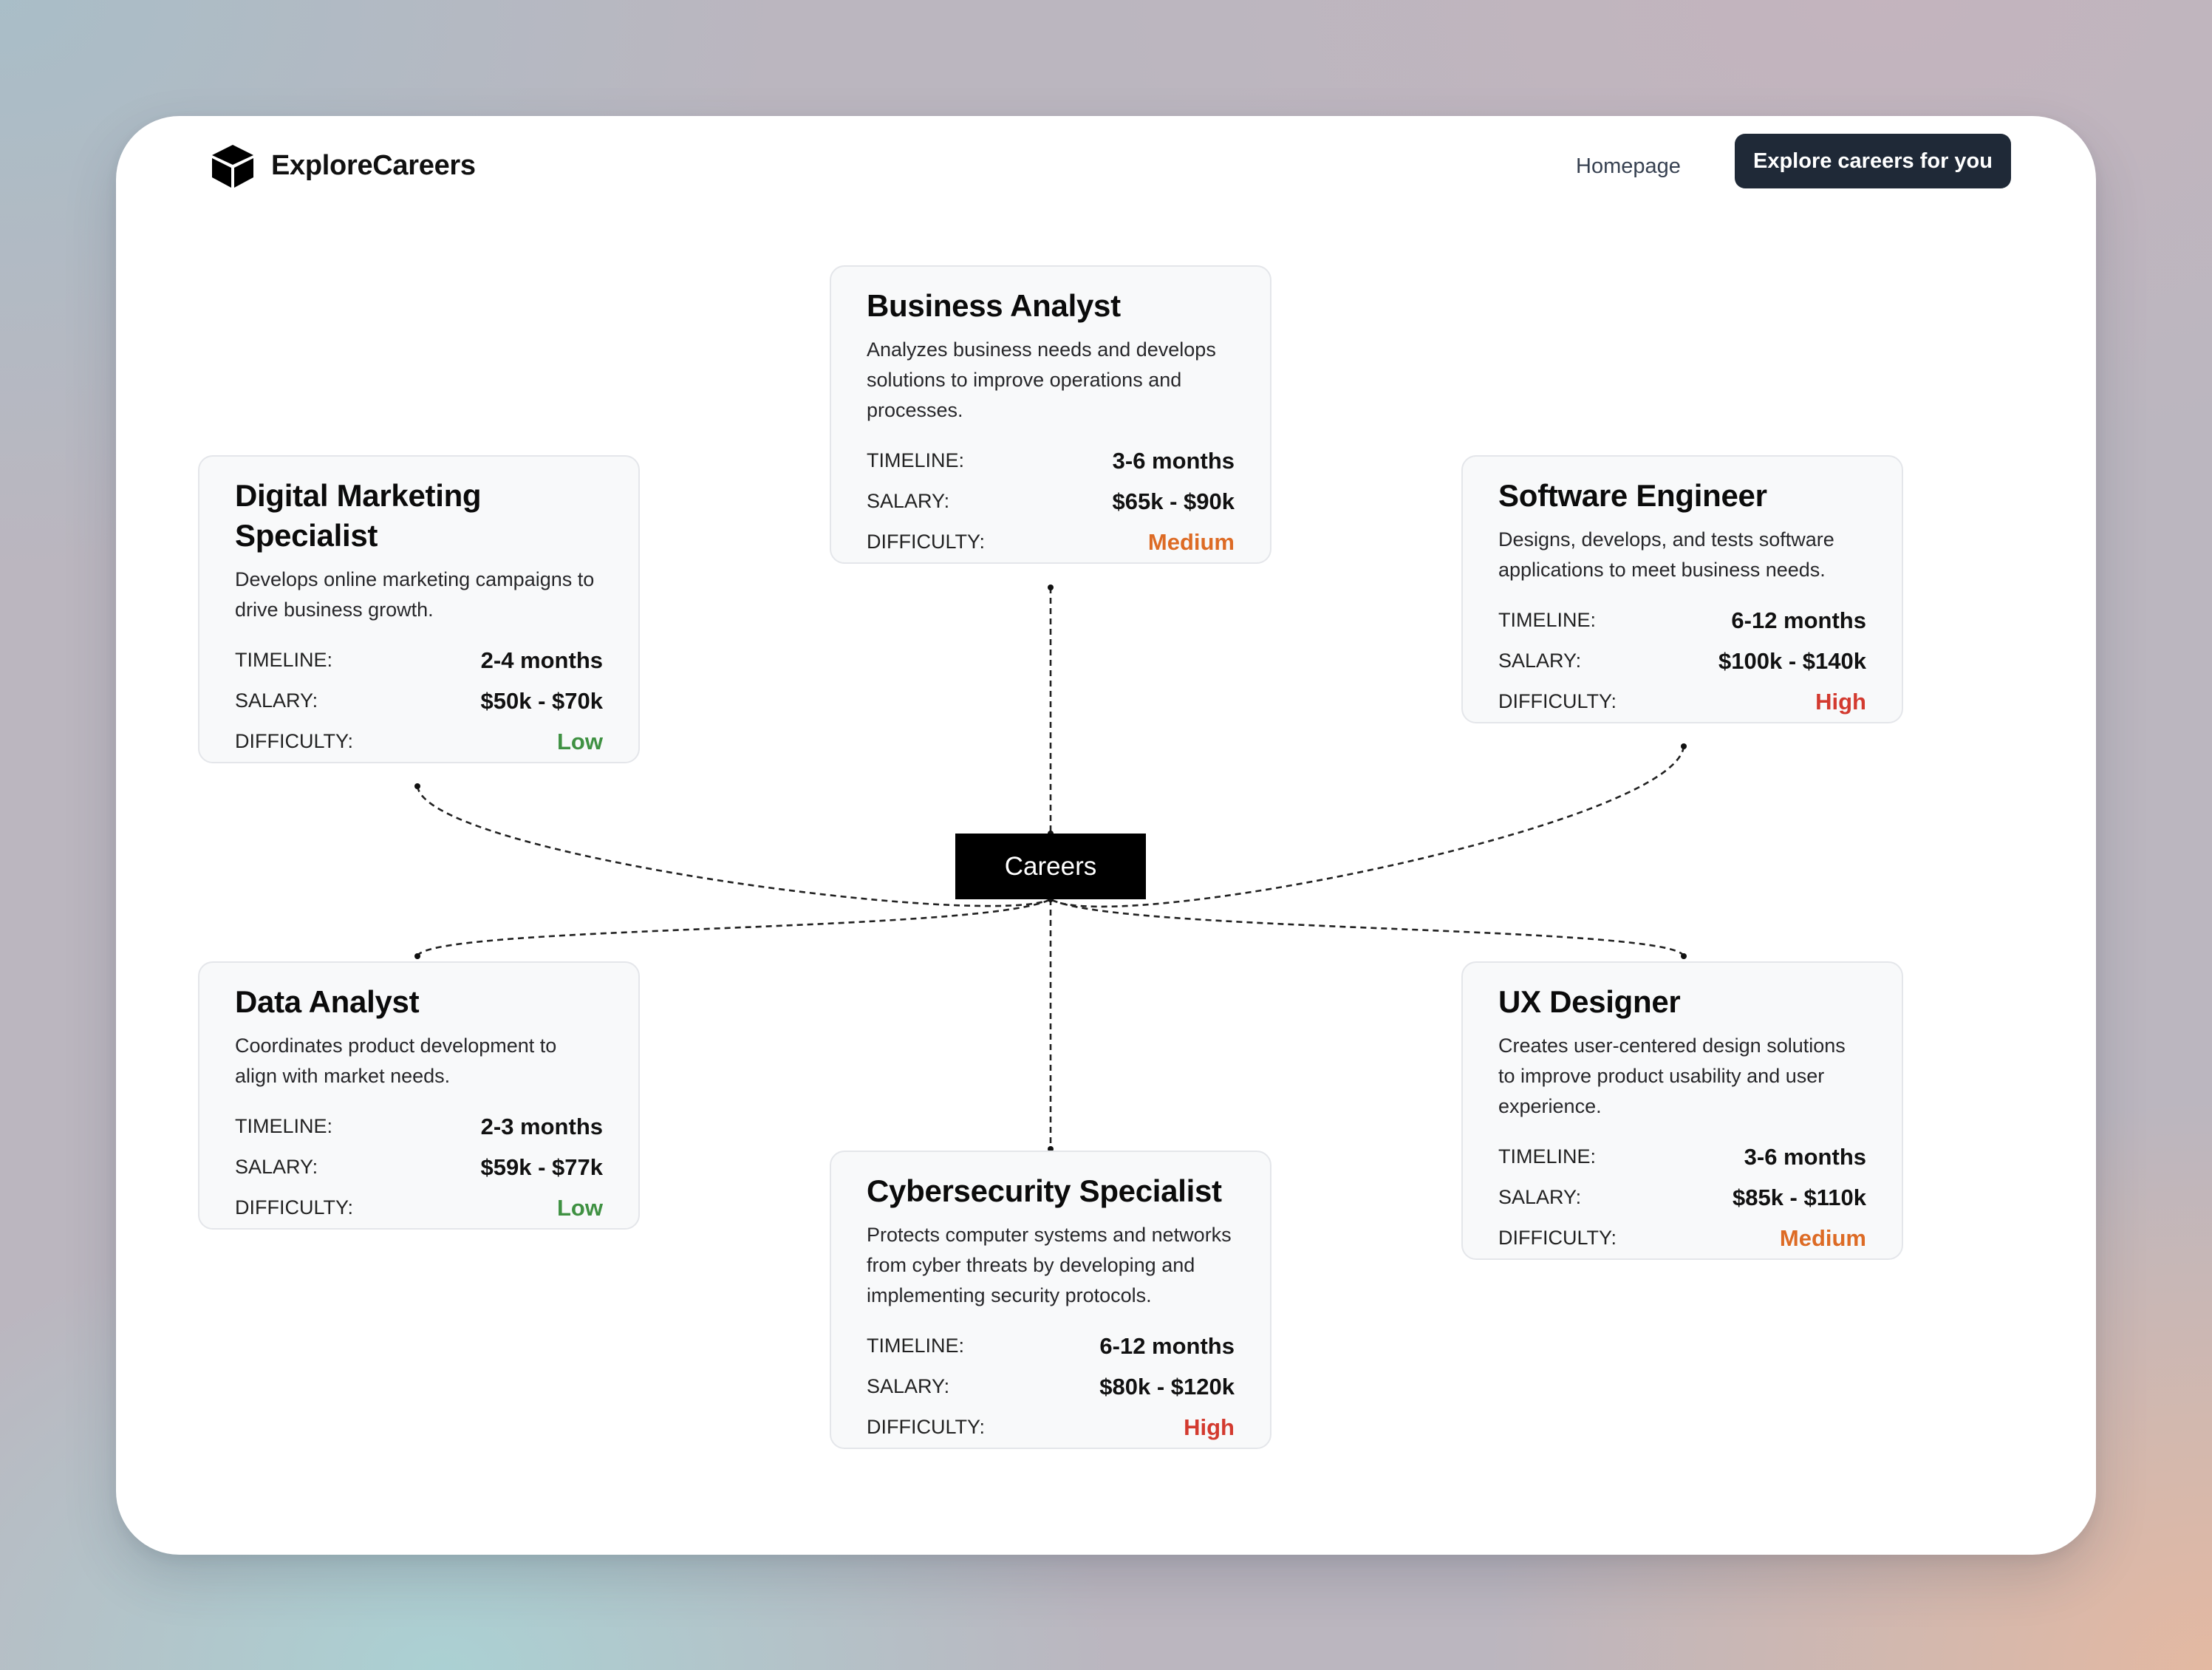 The image size is (2212, 1670). What do you see at coordinates (1367, 928) in the screenshot?
I see `connector-ux-designer` at bounding box center [1367, 928].